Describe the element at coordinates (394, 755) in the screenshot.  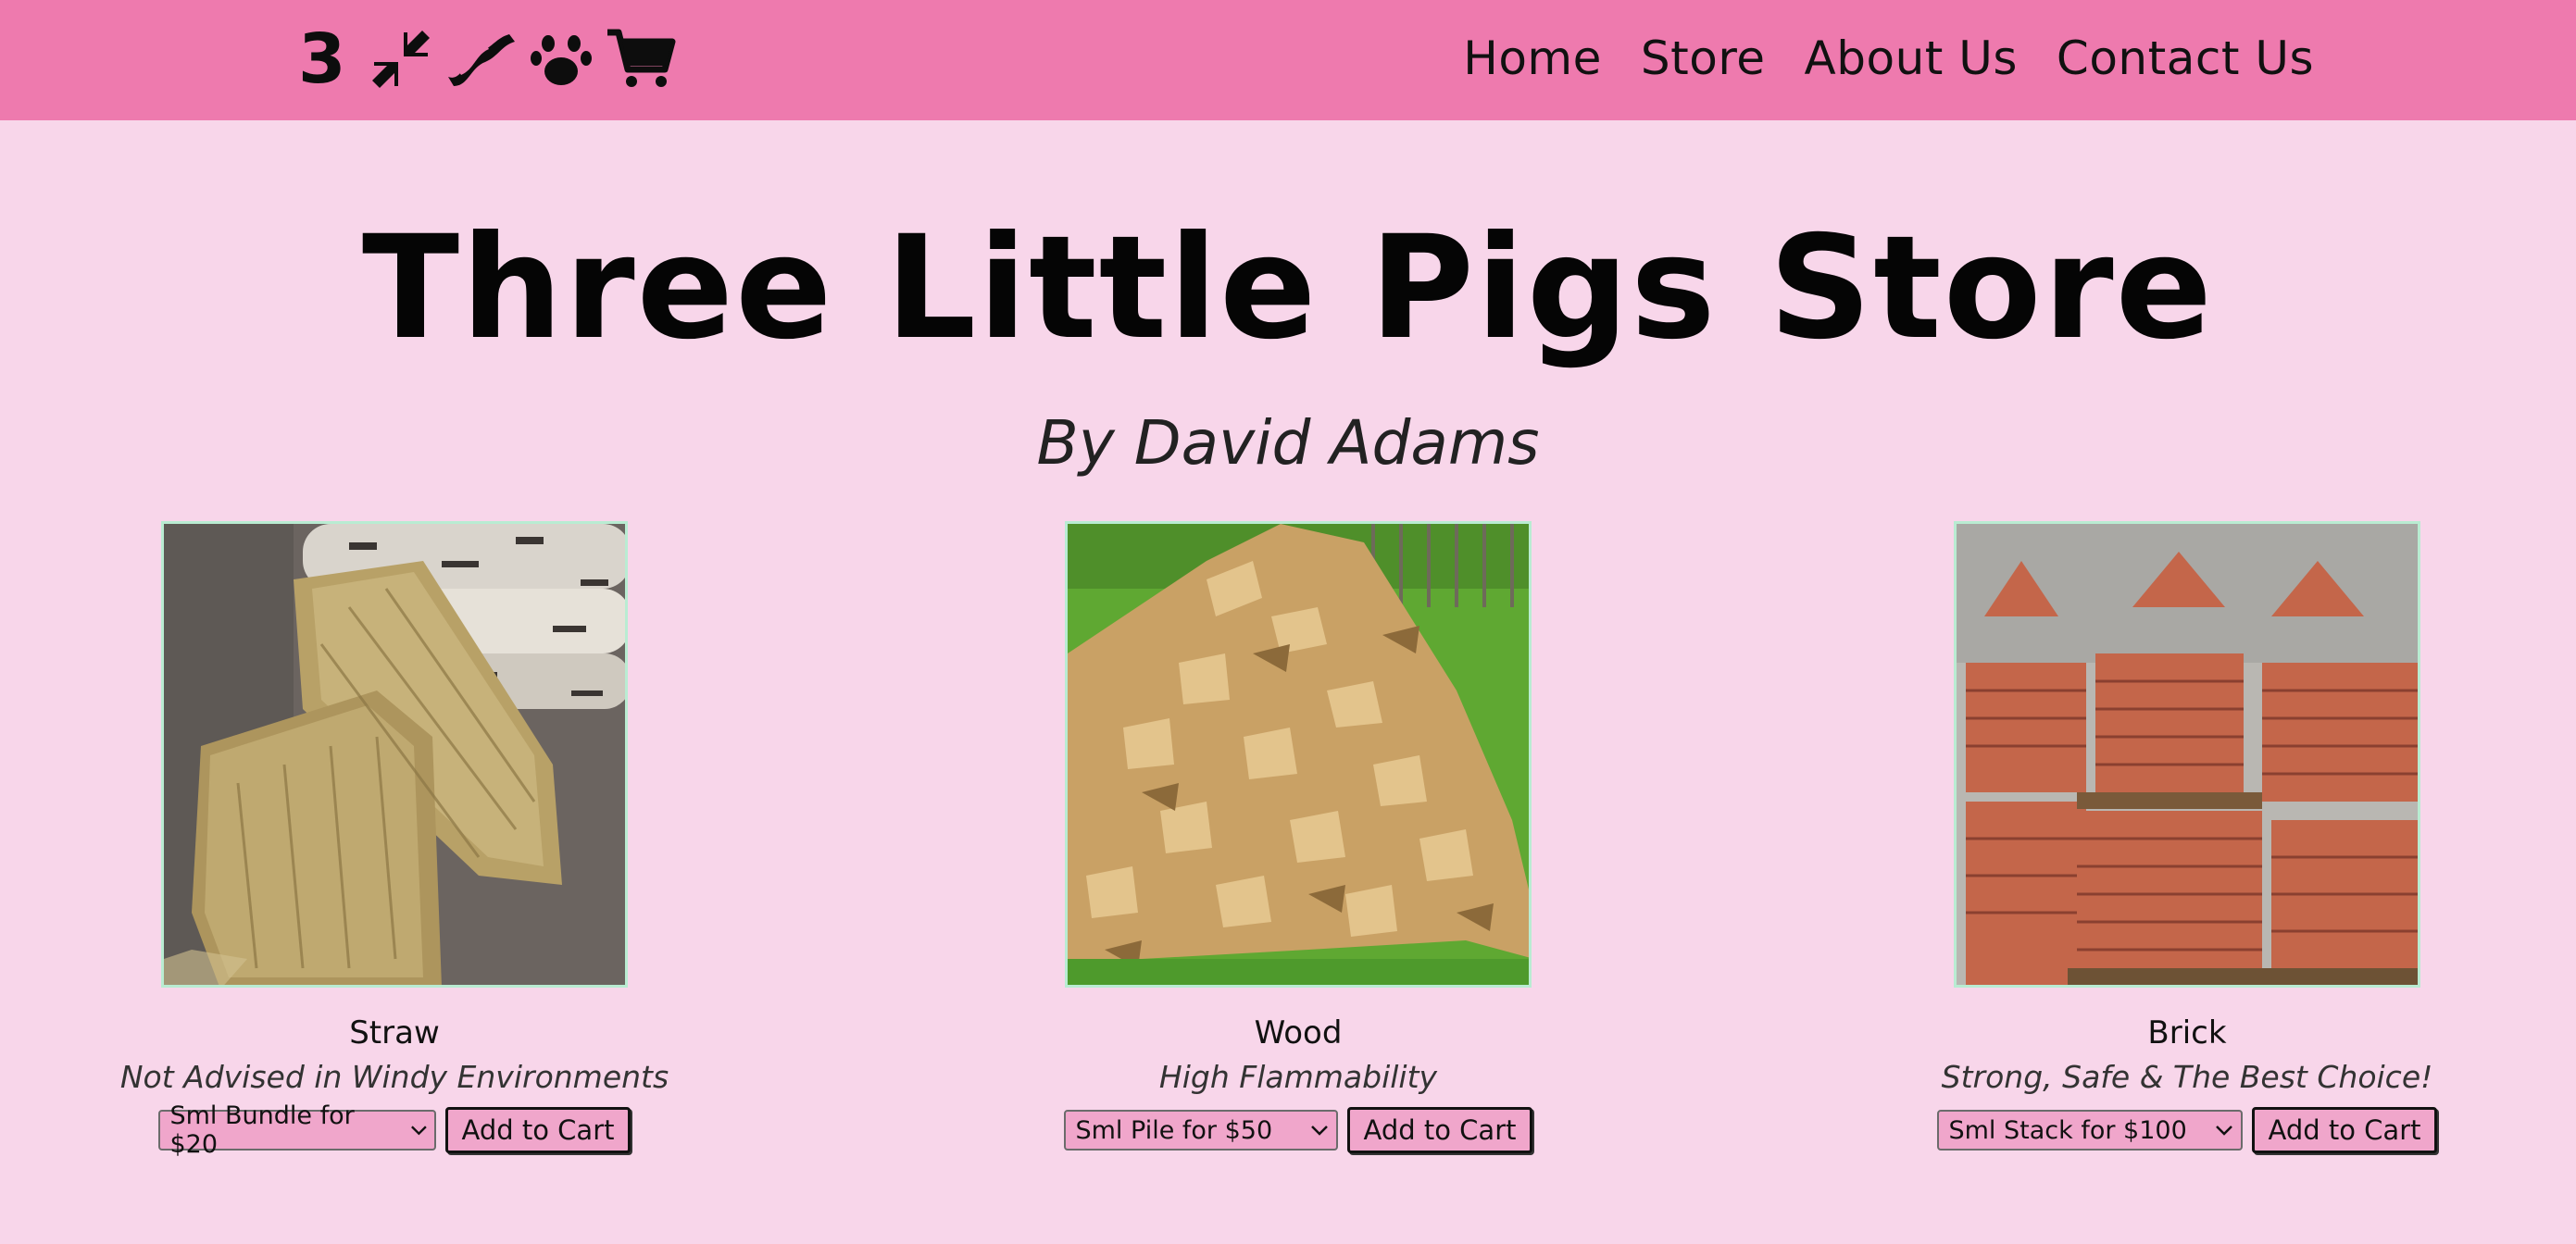
I see `straw-image` at that location.